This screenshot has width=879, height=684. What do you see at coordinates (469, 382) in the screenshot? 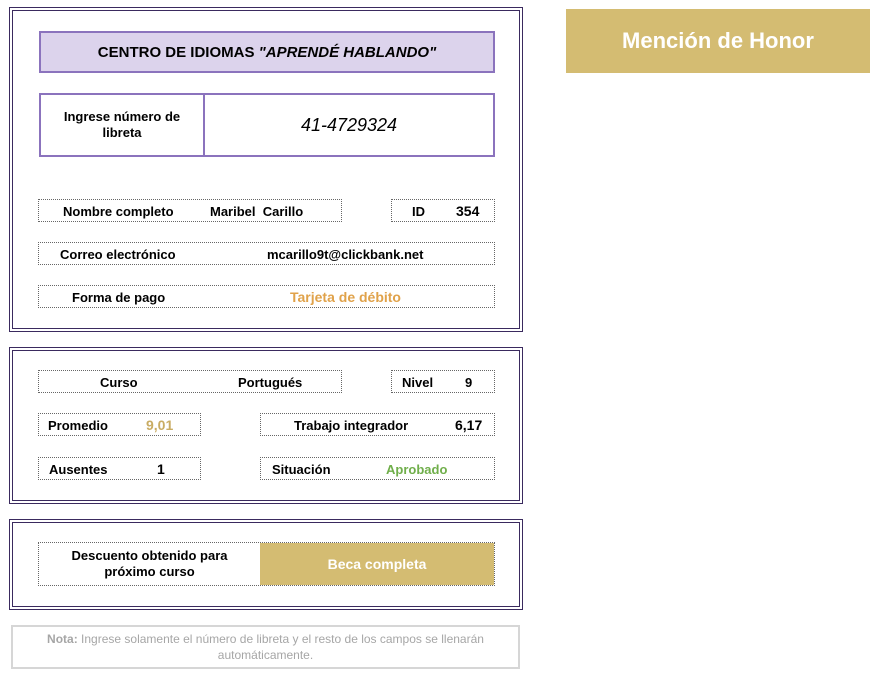
I see `level-value: 9` at bounding box center [469, 382].